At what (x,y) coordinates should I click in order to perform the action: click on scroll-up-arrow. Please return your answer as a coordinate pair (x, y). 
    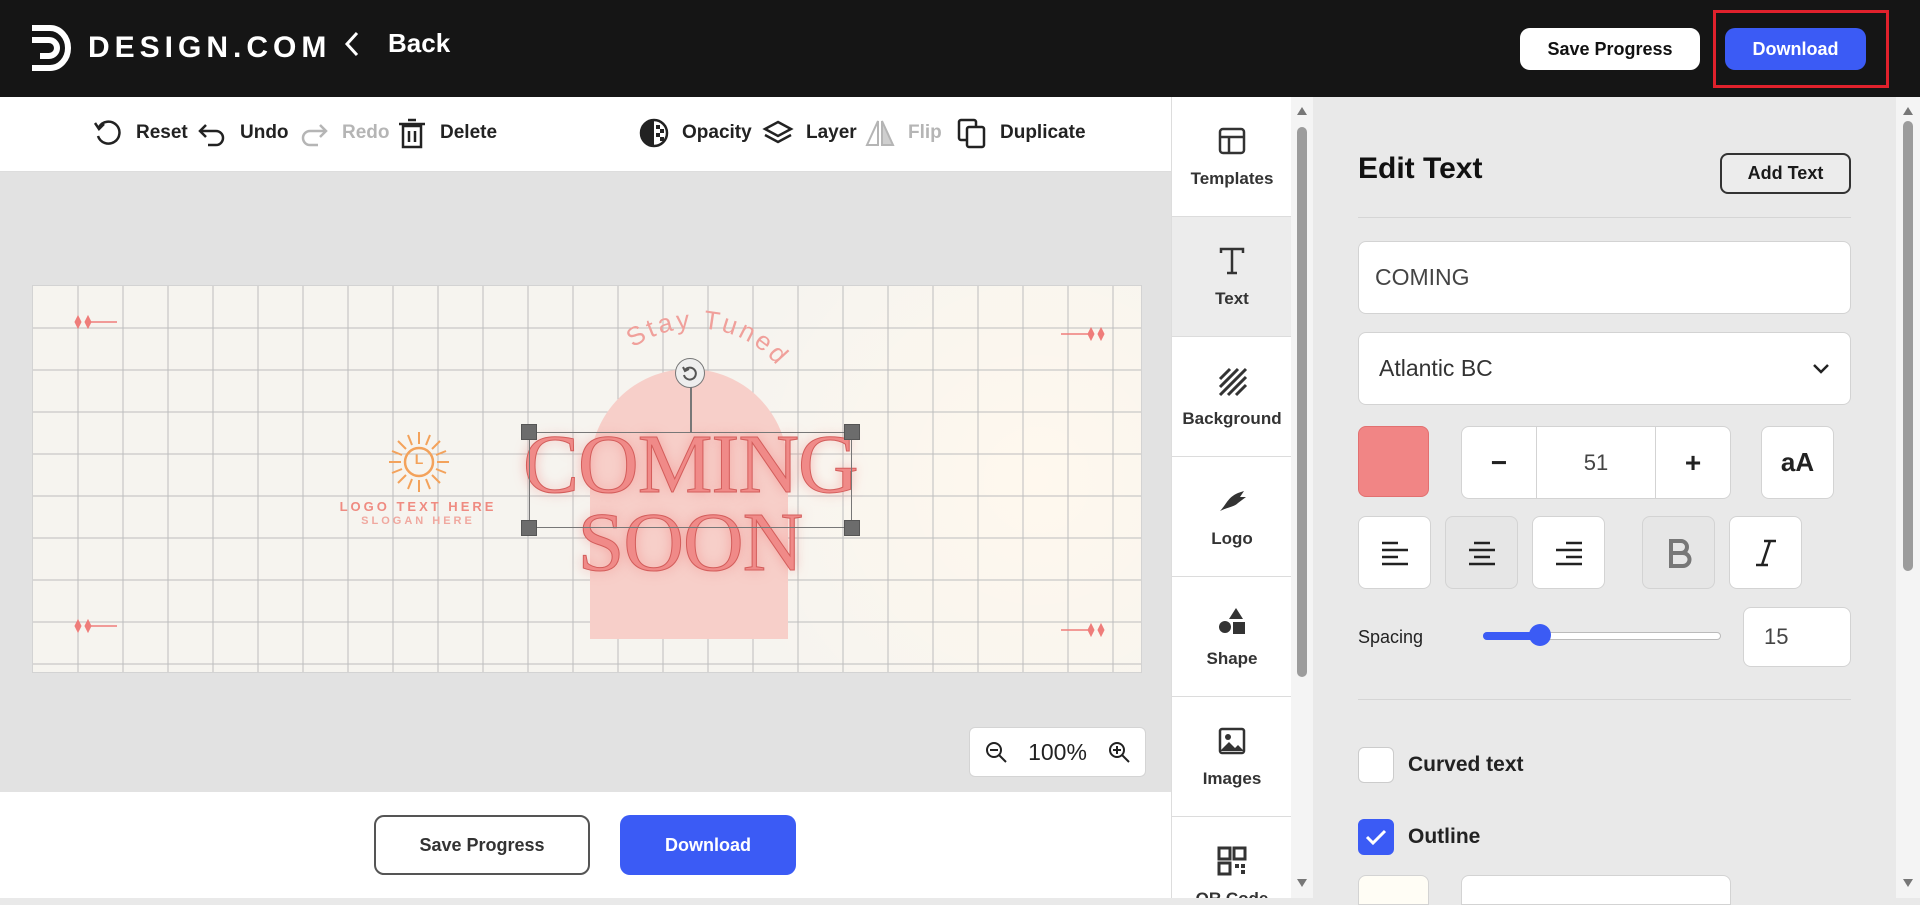
    Looking at the image, I should click on (1302, 111).